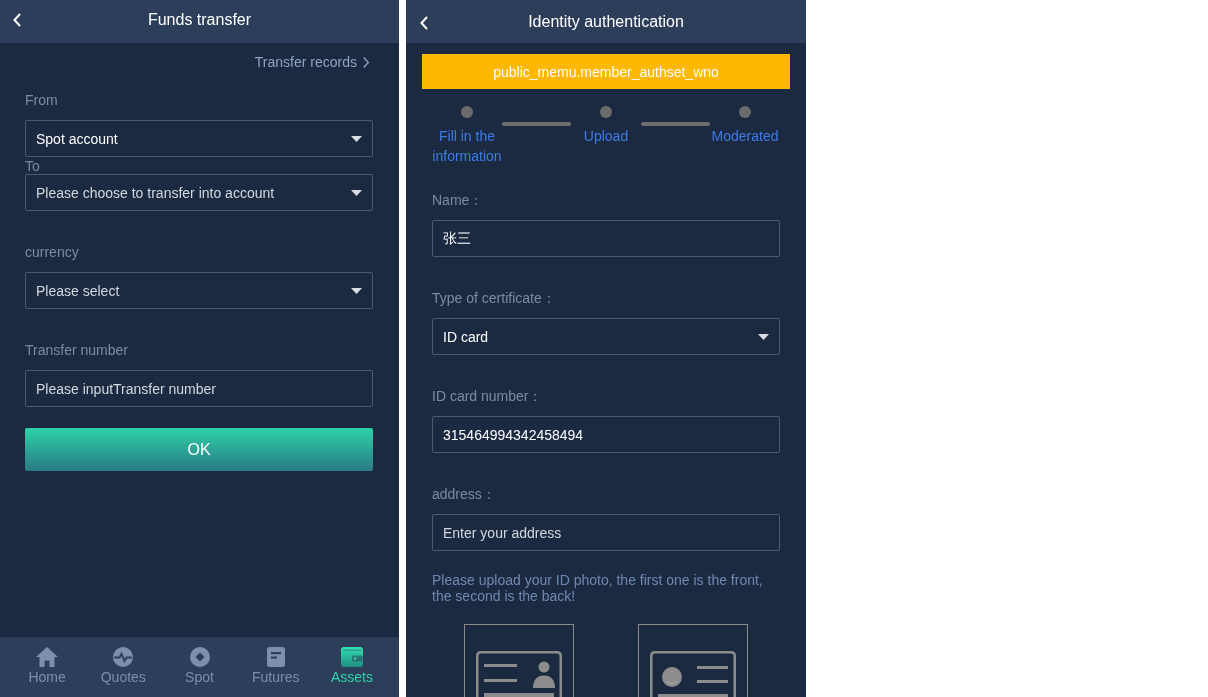 The height and width of the screenshot is (697, 1208). Describe the element at coordinates (606, 21) in the screenshot. I see `page-title: Identity authentication` at that location.